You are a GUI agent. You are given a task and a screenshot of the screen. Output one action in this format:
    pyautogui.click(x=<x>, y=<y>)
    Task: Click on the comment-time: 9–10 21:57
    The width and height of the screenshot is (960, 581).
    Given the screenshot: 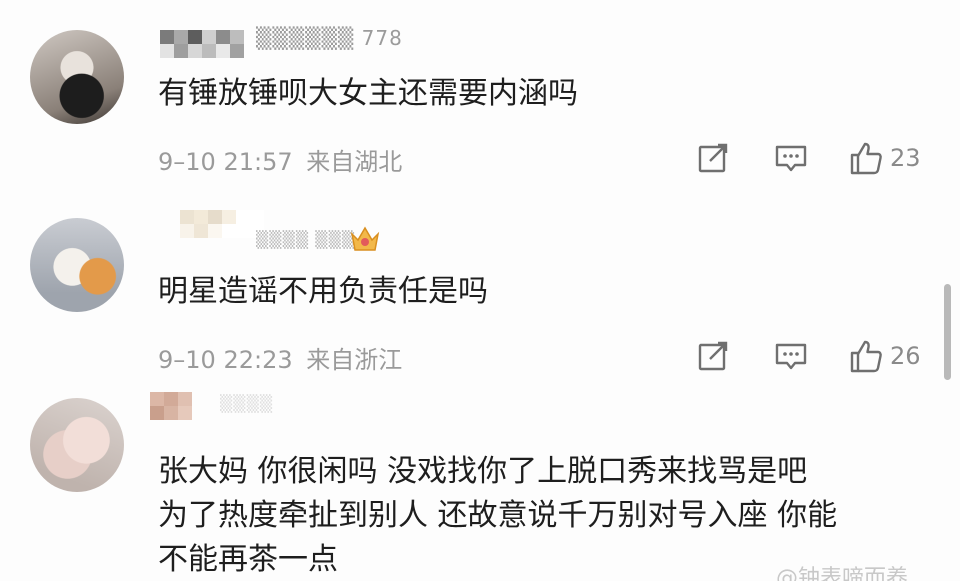 What is the action you would take?
    pyautogui.click(x=225, y=162)
    